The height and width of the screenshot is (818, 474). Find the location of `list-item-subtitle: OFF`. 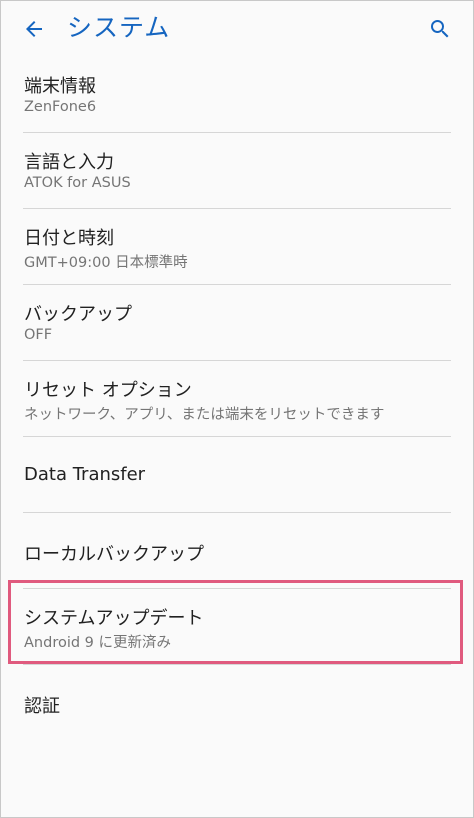

list-item-subtitle: OFF is located at coordinates (38, 335).